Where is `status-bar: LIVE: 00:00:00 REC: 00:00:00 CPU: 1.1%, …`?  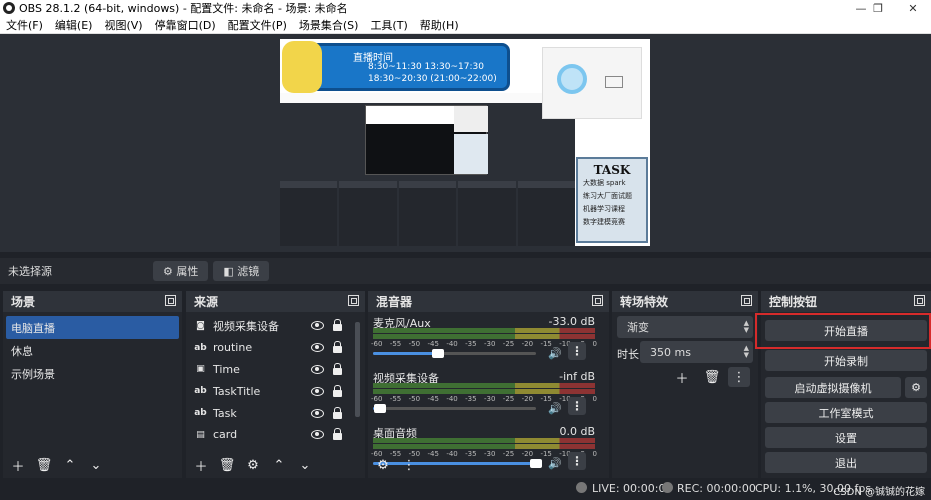
status-bar: LIVE: 00:00:00 REC: 00:00:00 CPU: 1.1%, … is located at coordinates (465, 489).